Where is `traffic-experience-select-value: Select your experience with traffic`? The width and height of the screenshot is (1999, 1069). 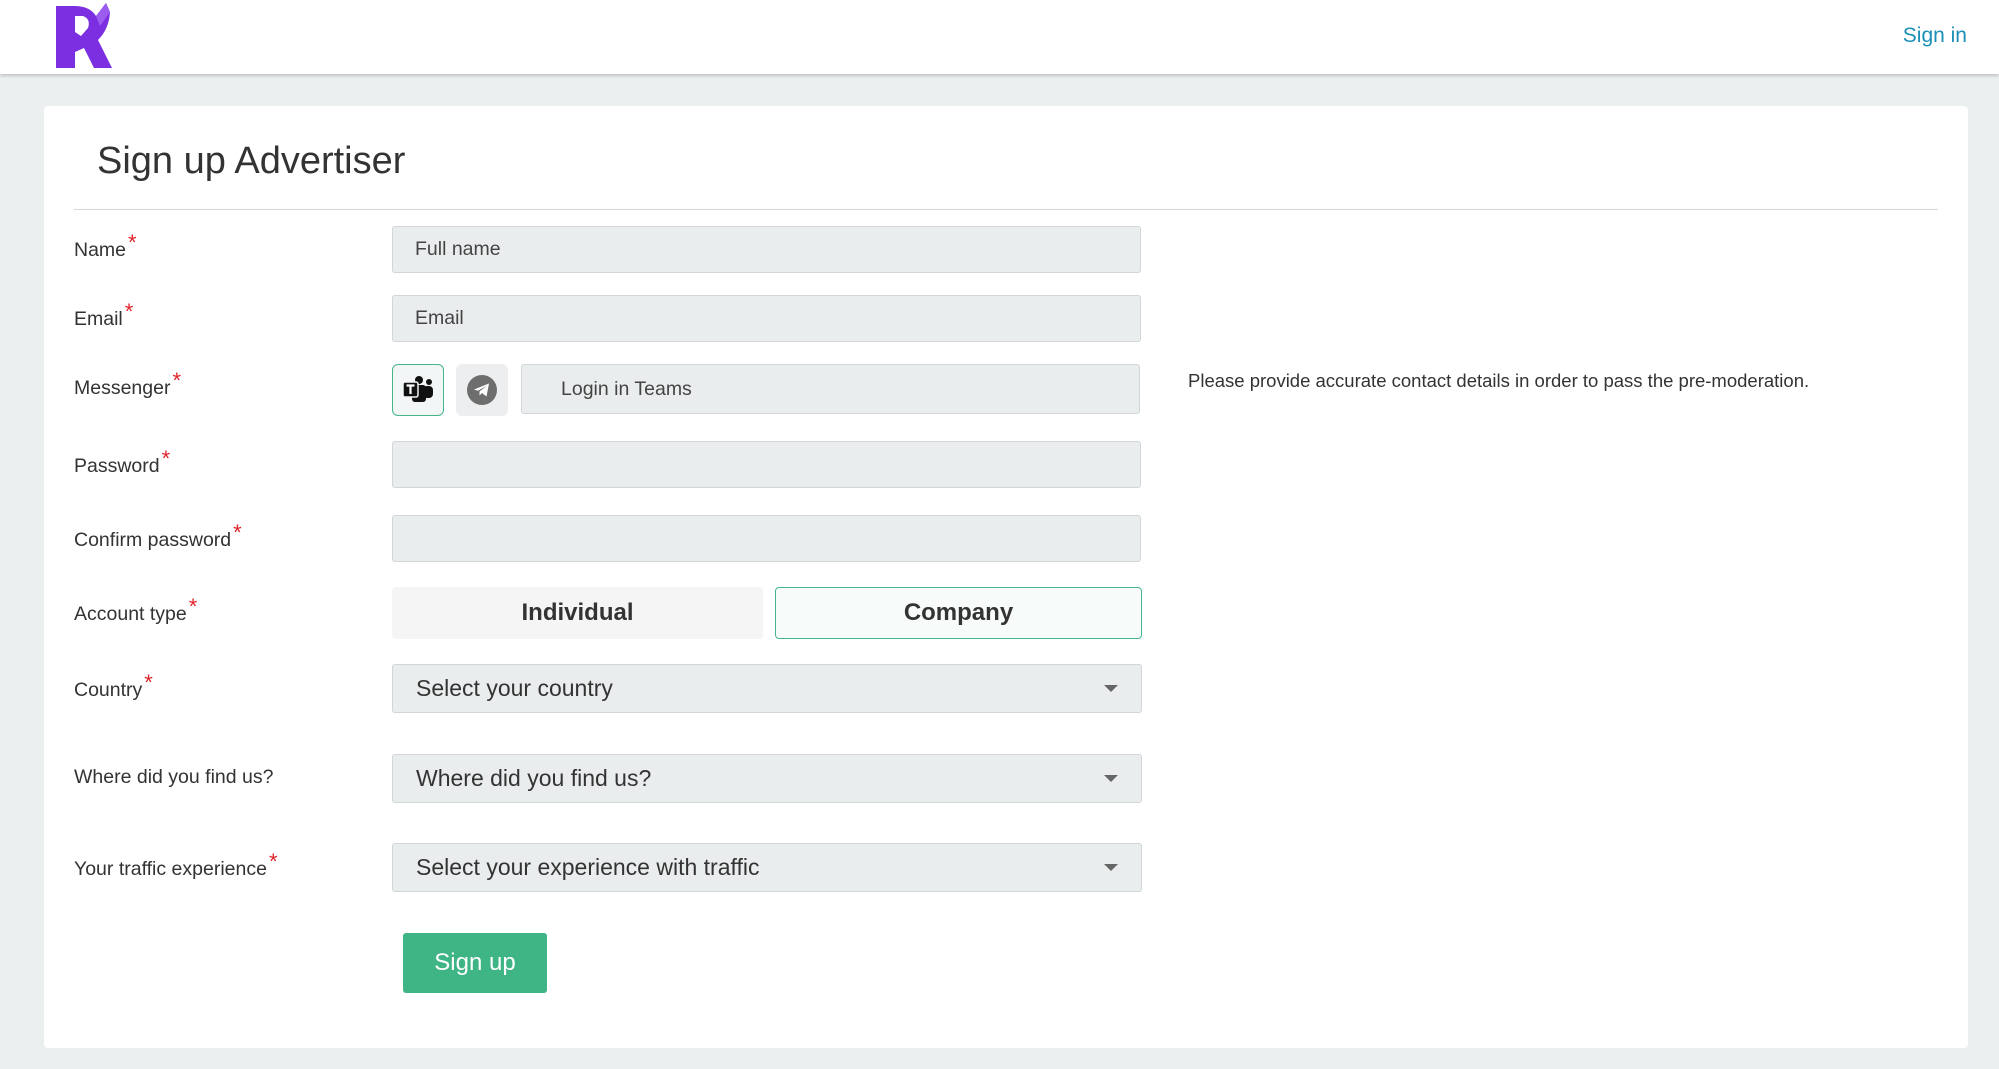
traffic-experience-select-value: Select your experience with traffic is located at coordinates (588, 867).